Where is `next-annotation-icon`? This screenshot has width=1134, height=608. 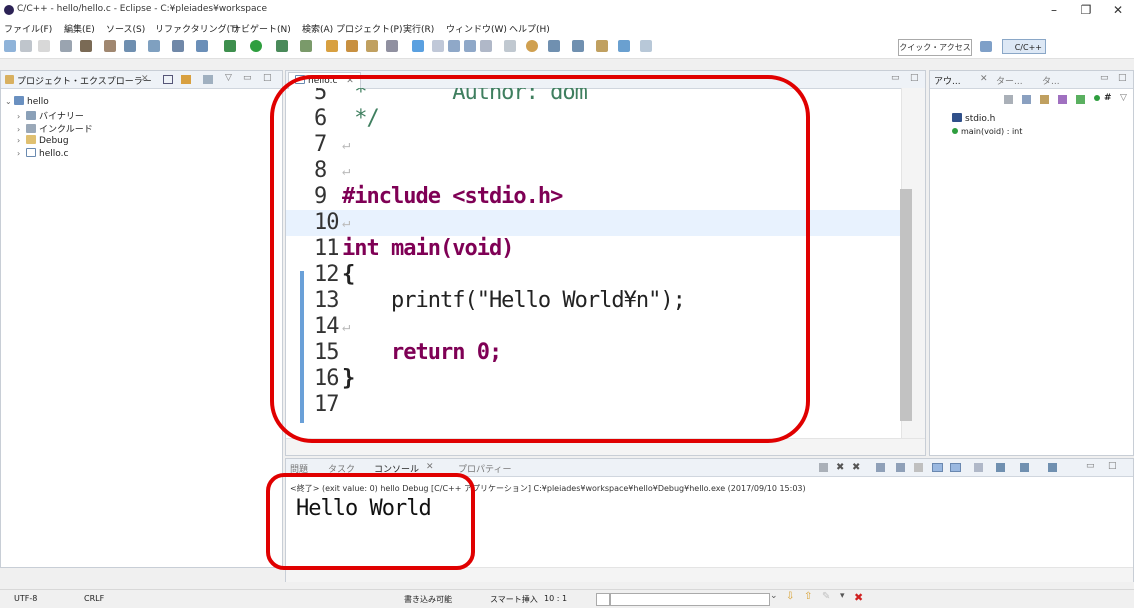 next-annotation-icon is located at coordinates (554, 46).